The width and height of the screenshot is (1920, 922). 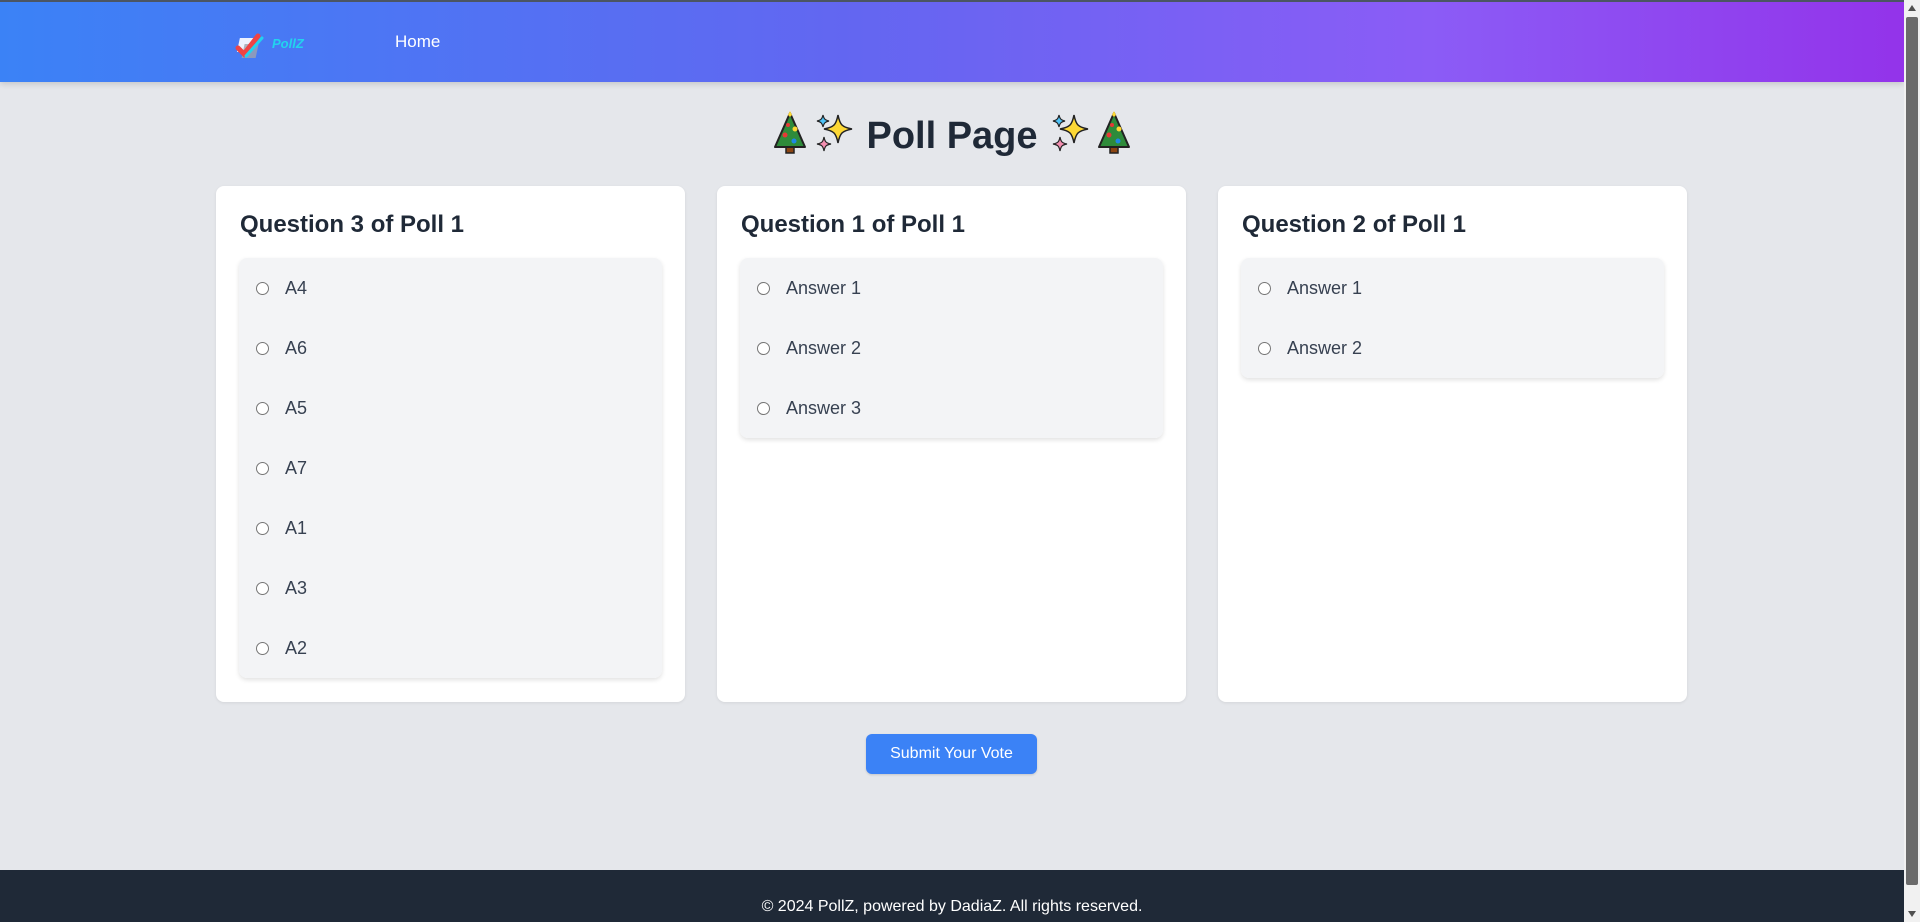 I want to click on submit-vote-button: Submit Your Vote, so click(x=951, y=754).